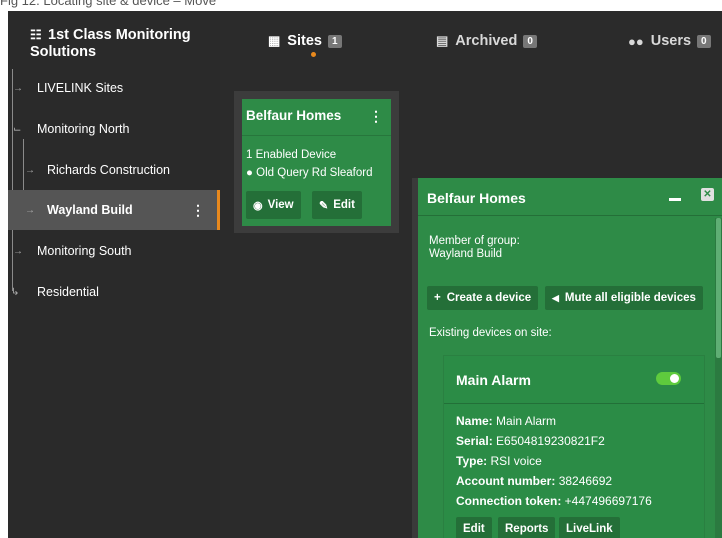 Image resolution: width=722 pixels, height=538 pixels. Describe the element at coordinates (570, 197) in the screenshot. I see `panel-header: Belfaur Homes ✕` at that location.